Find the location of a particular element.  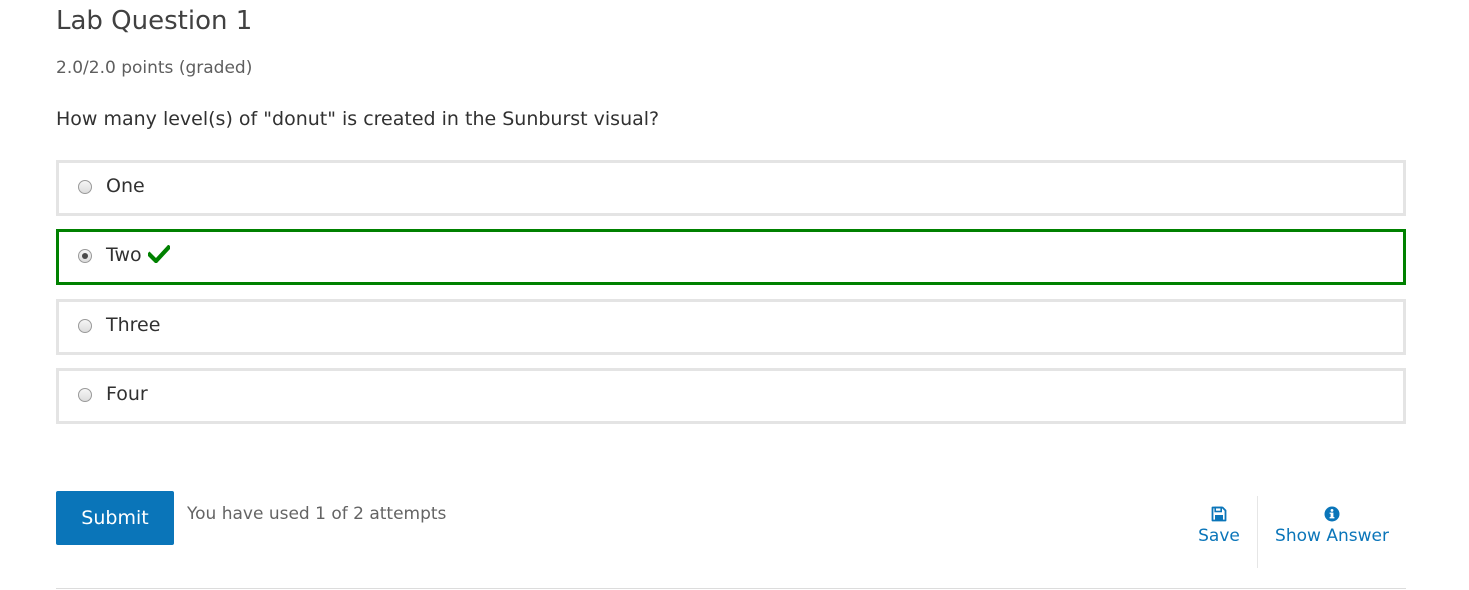

problem-progress: 2.0/2.0 points (graded) is located at coordinates (154, 68).